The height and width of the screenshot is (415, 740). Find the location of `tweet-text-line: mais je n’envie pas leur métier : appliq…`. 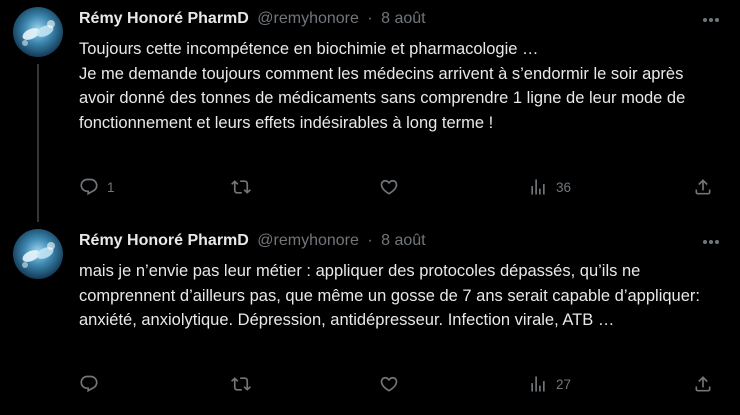

tweet-text-line: mais je n’envie pas leur métier : appliq… is located at coordinates (389, 295).